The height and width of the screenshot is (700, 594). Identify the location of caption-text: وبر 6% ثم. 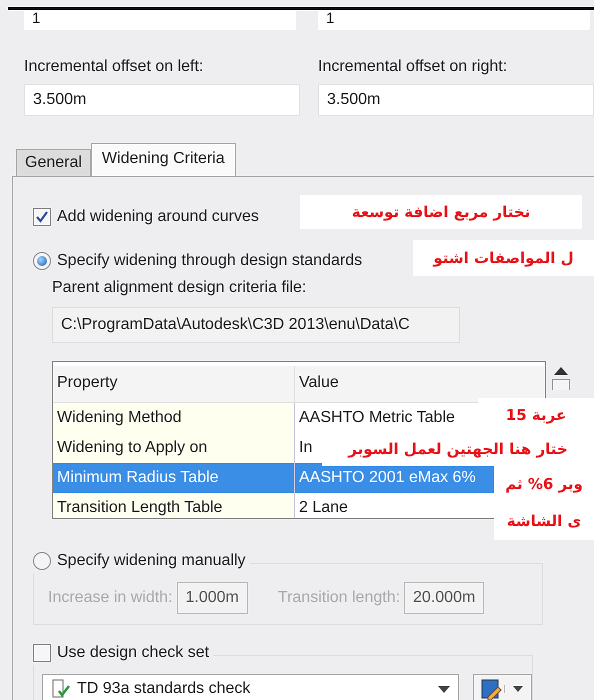
(544, 484).